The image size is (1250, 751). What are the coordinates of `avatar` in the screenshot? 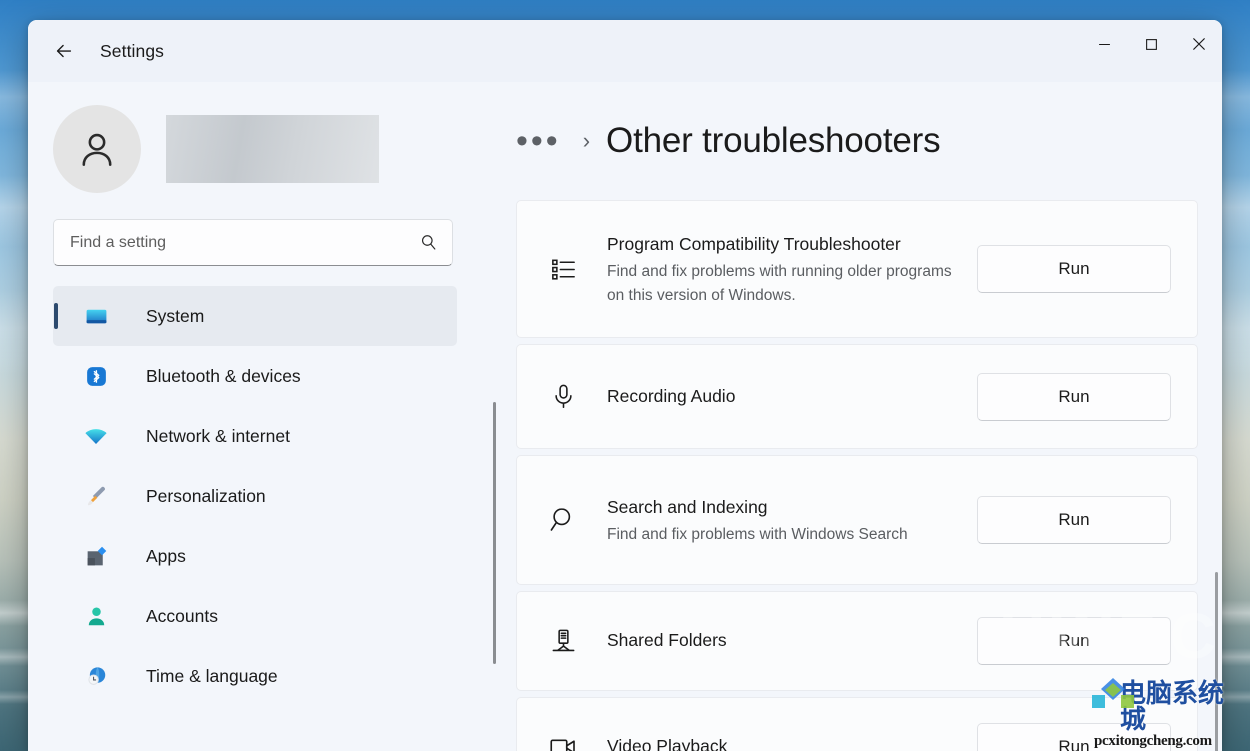 It's located at (97, 149).